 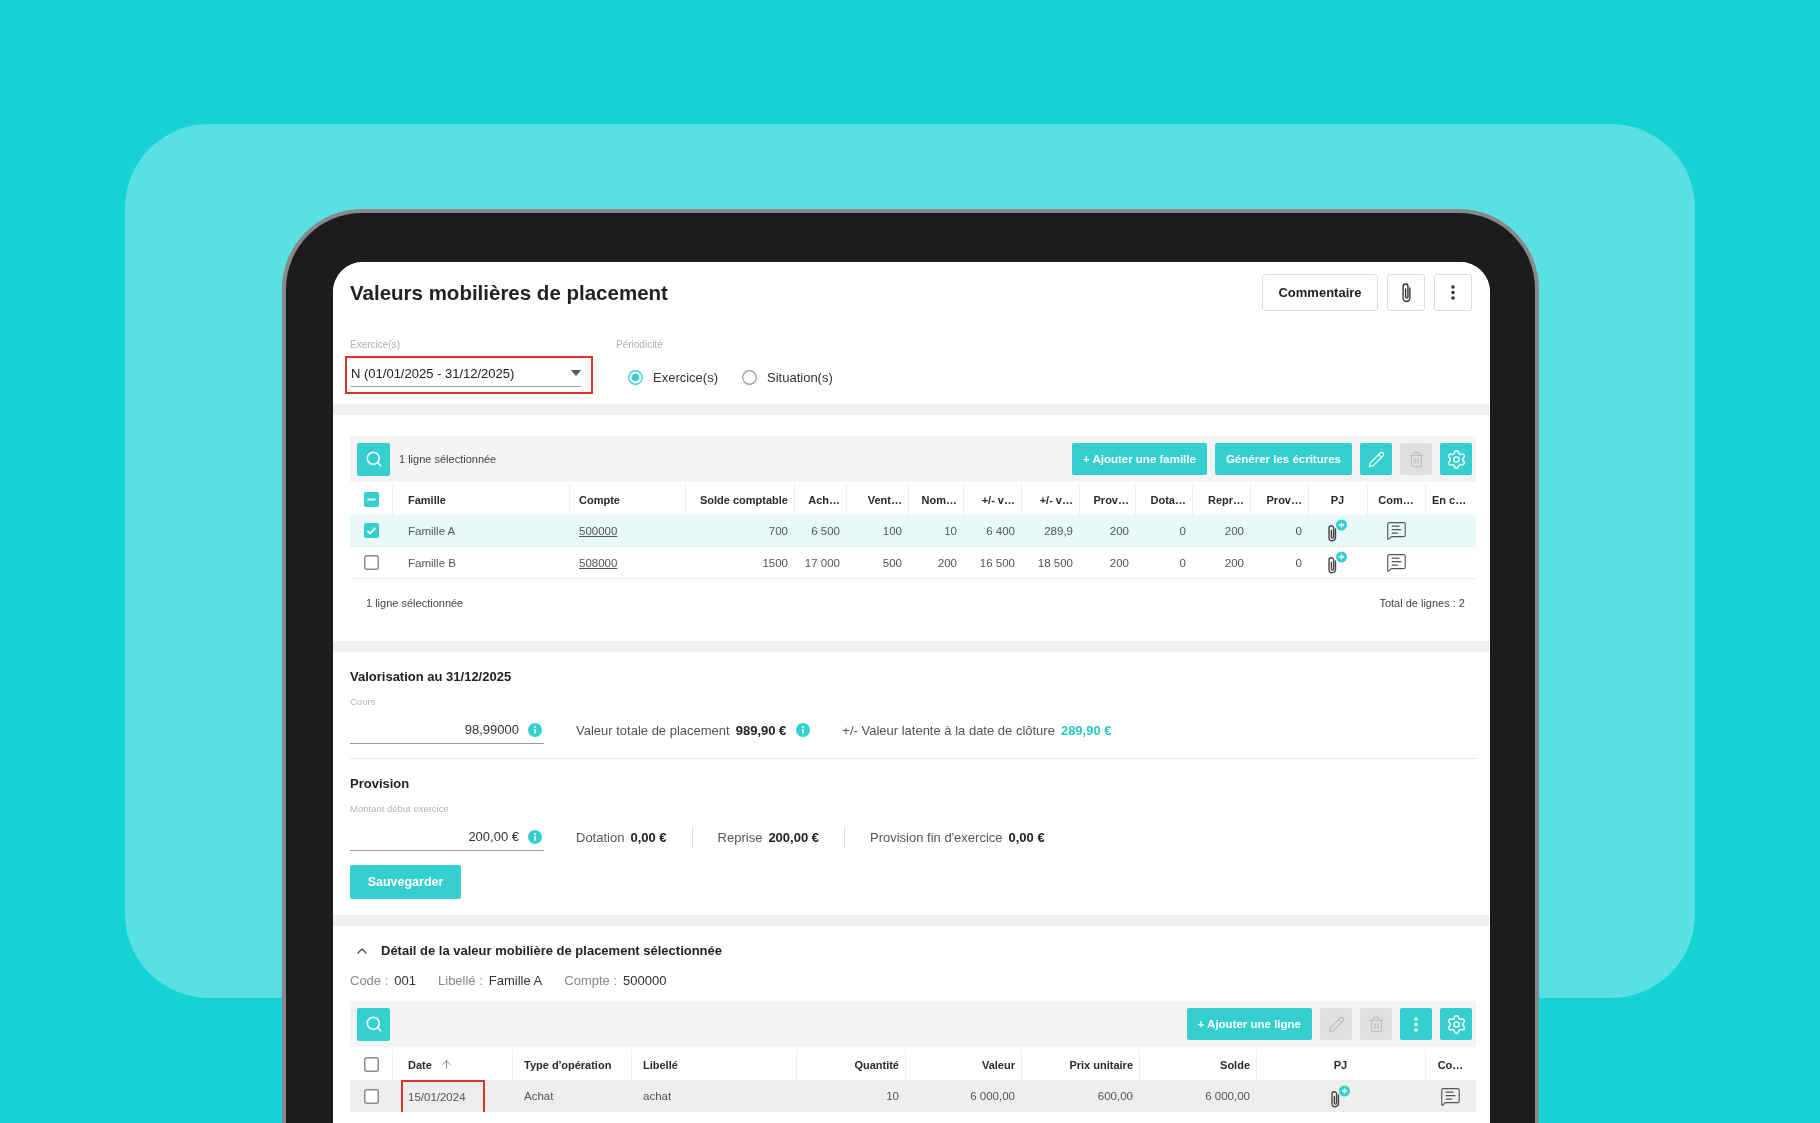 What do you see at coordinates (1058, 531) in the screenshot?
I see `table-cell-text: 289,9` at bounding box center [1058, 531].